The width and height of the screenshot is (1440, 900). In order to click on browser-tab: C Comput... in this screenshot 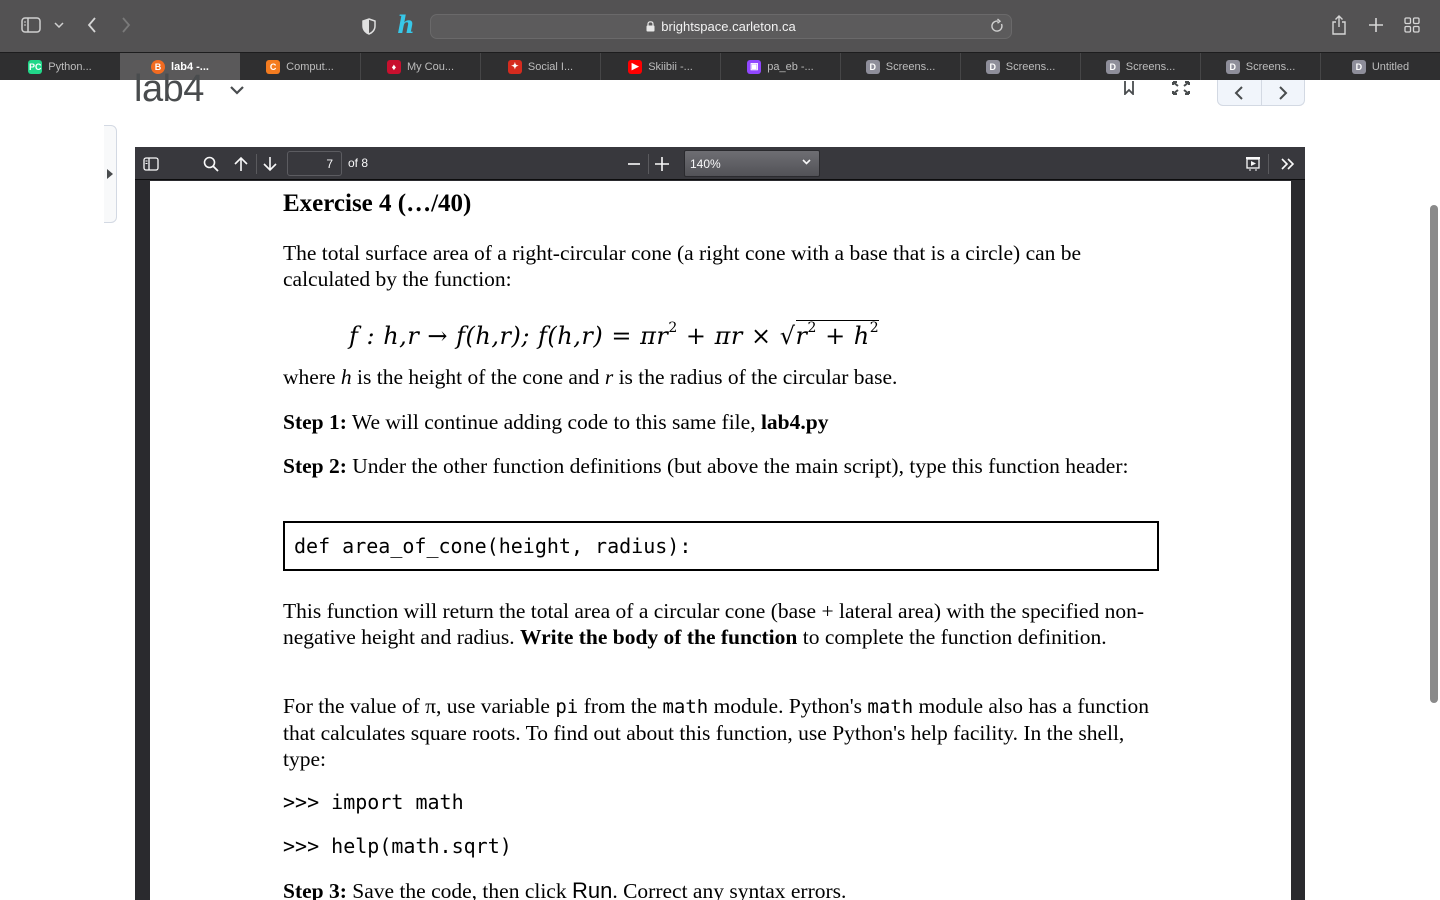, I will do `click(300, 66)`.